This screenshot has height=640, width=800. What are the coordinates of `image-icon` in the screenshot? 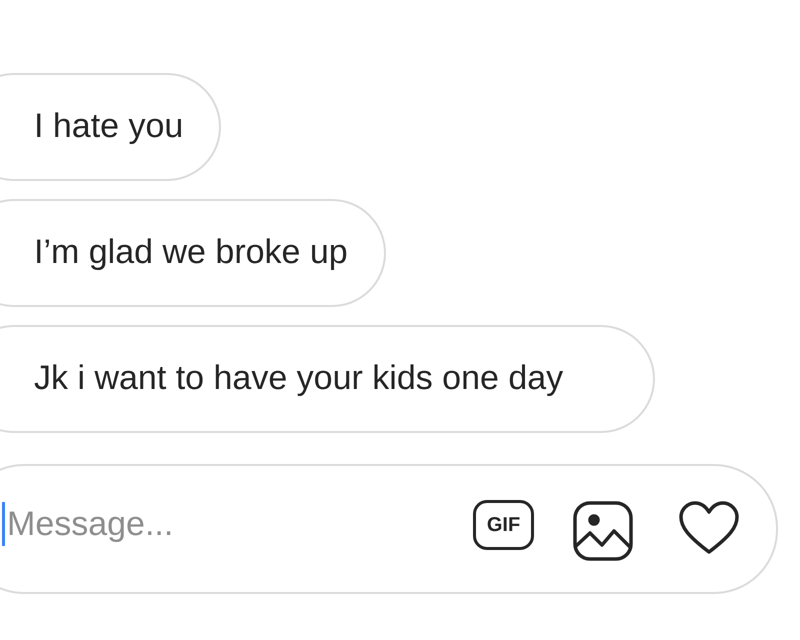 It's located at (603, 531).